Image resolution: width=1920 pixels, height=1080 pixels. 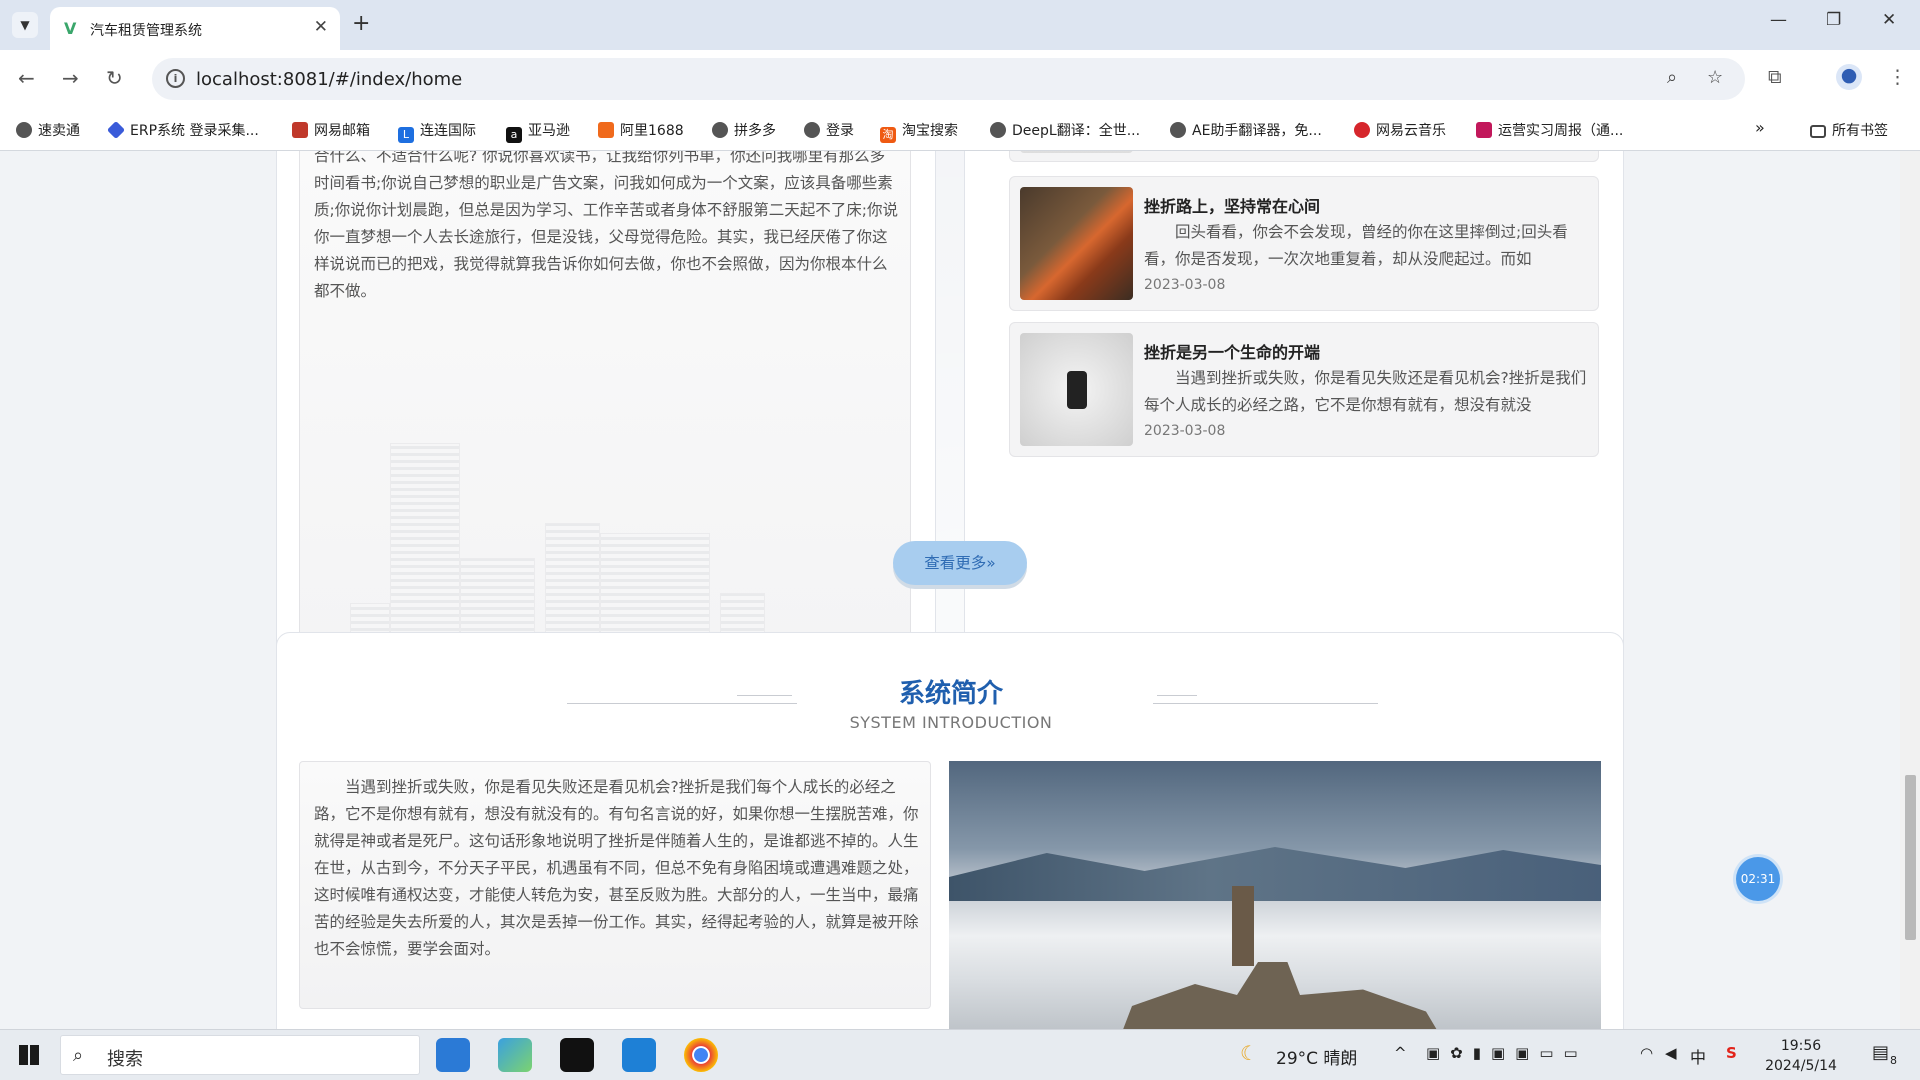 I want to click on bookmark-11: 网易云音乐, so click(x=1400, y=130).